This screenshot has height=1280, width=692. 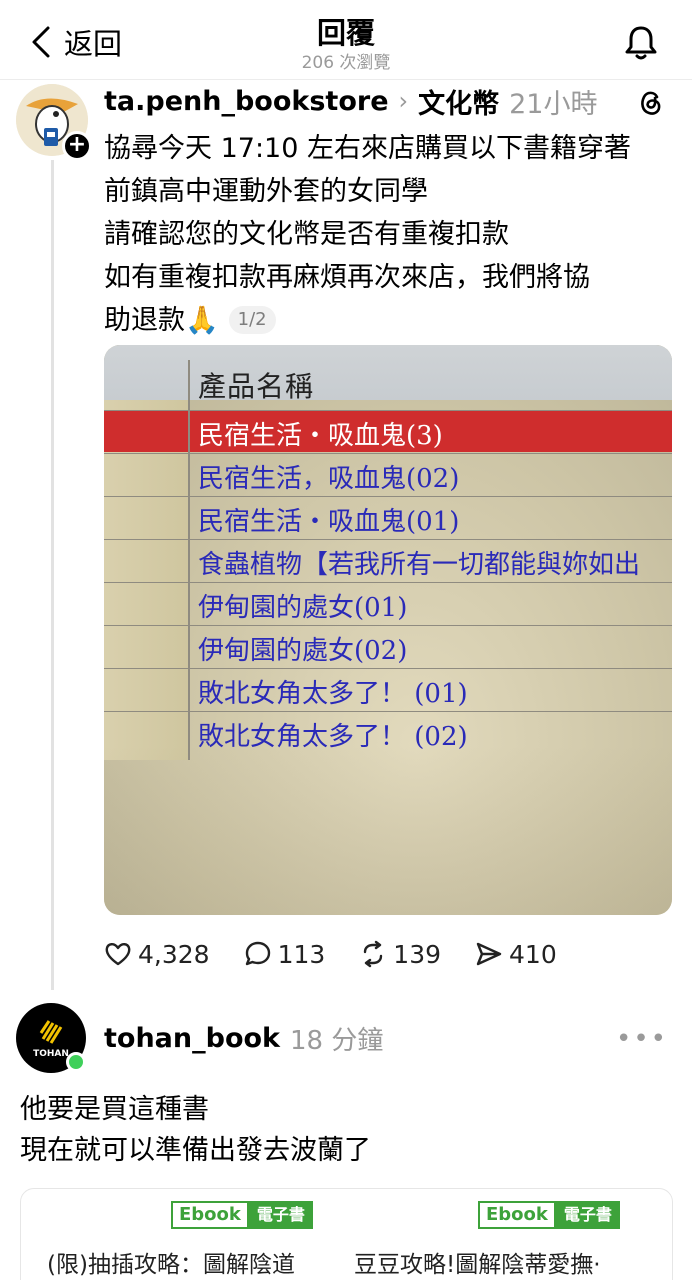 I want to click on thread-connector, so click(x=52, y=575).